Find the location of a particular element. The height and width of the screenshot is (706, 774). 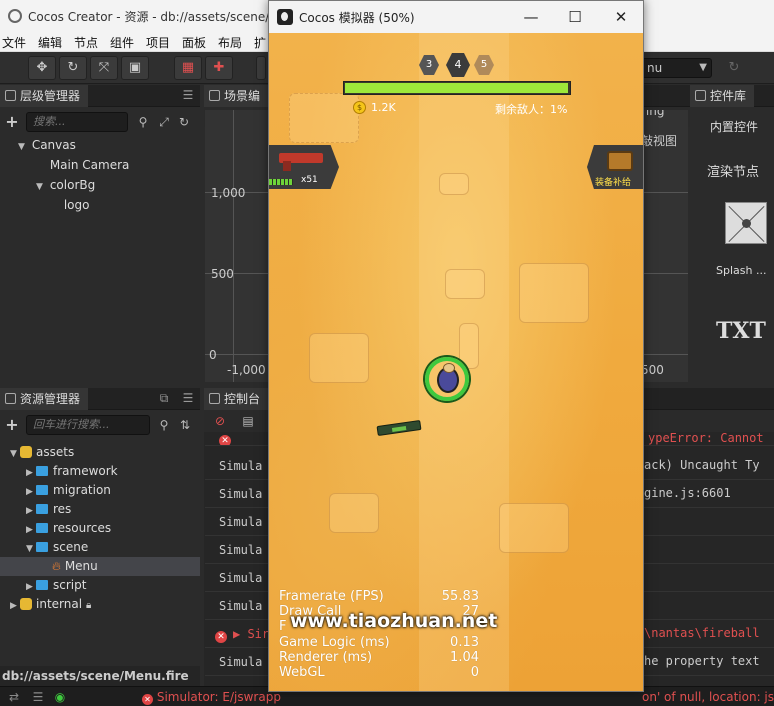

menu-component: 组件 is located at coordinates (122, 42).